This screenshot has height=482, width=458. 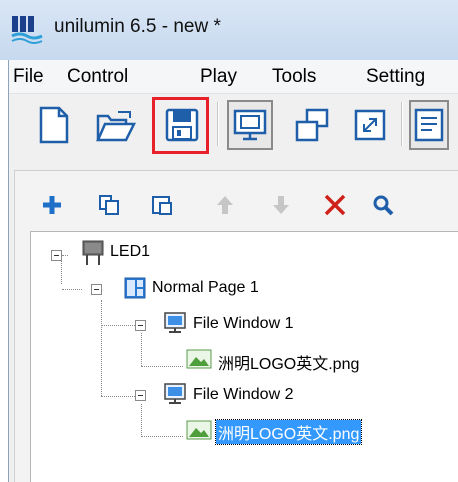 I want to click on menu-tools: Tools, so click(x=294, y=77).